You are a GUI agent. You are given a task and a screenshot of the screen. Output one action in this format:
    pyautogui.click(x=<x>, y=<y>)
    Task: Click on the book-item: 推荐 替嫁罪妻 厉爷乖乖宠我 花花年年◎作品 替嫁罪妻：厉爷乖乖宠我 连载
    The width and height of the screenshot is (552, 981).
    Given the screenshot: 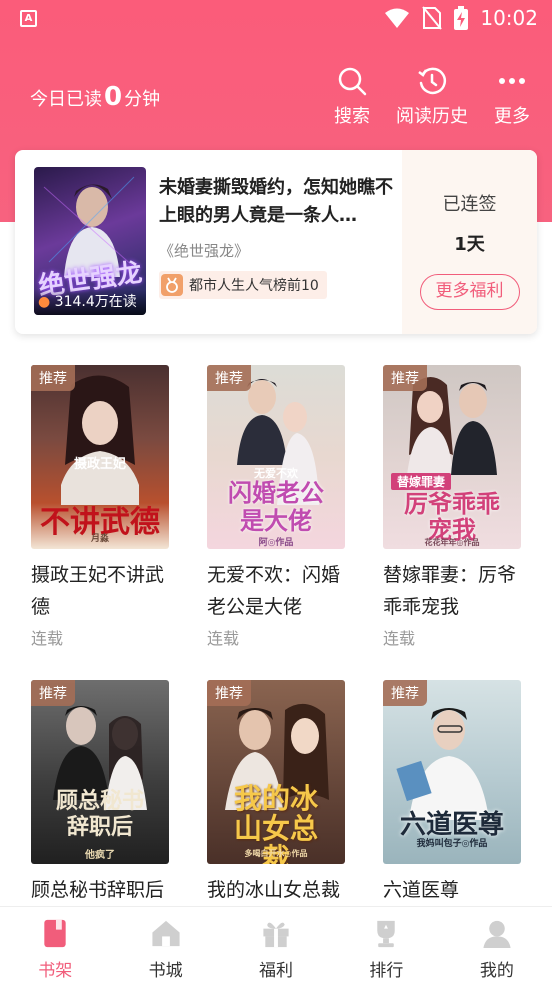 What is the action you would take?
    pyautogui.click(x=453, y=507)
    